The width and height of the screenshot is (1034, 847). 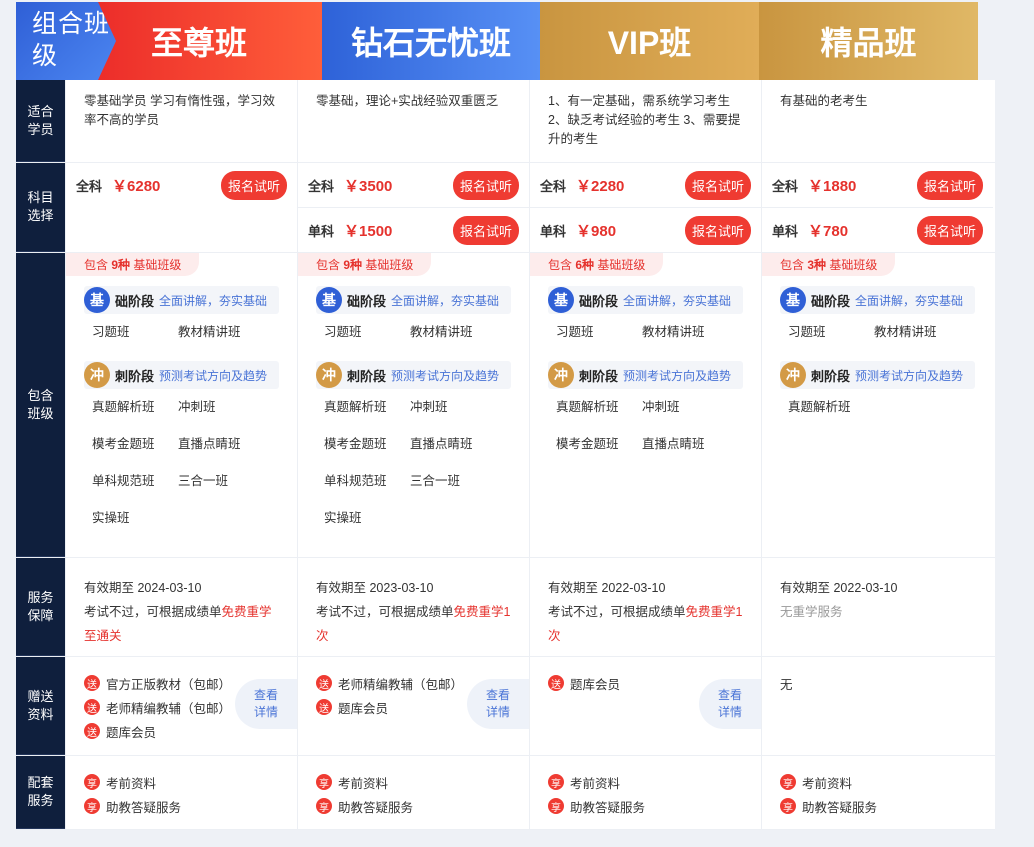 What do you see at coordinates (40, 607) in the screenshot?
I see `row-label: 服务保障` at bounding box center [40, 607].